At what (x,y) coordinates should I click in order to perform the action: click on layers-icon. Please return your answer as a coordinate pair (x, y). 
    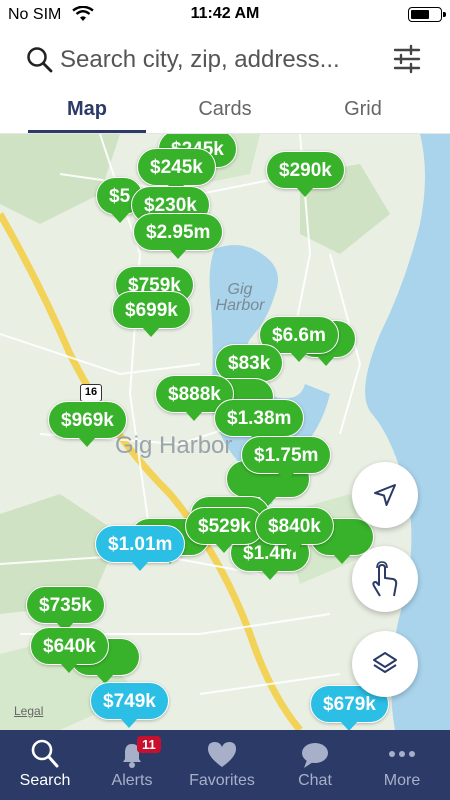
    Looking at the image, I should click on (385, 662).